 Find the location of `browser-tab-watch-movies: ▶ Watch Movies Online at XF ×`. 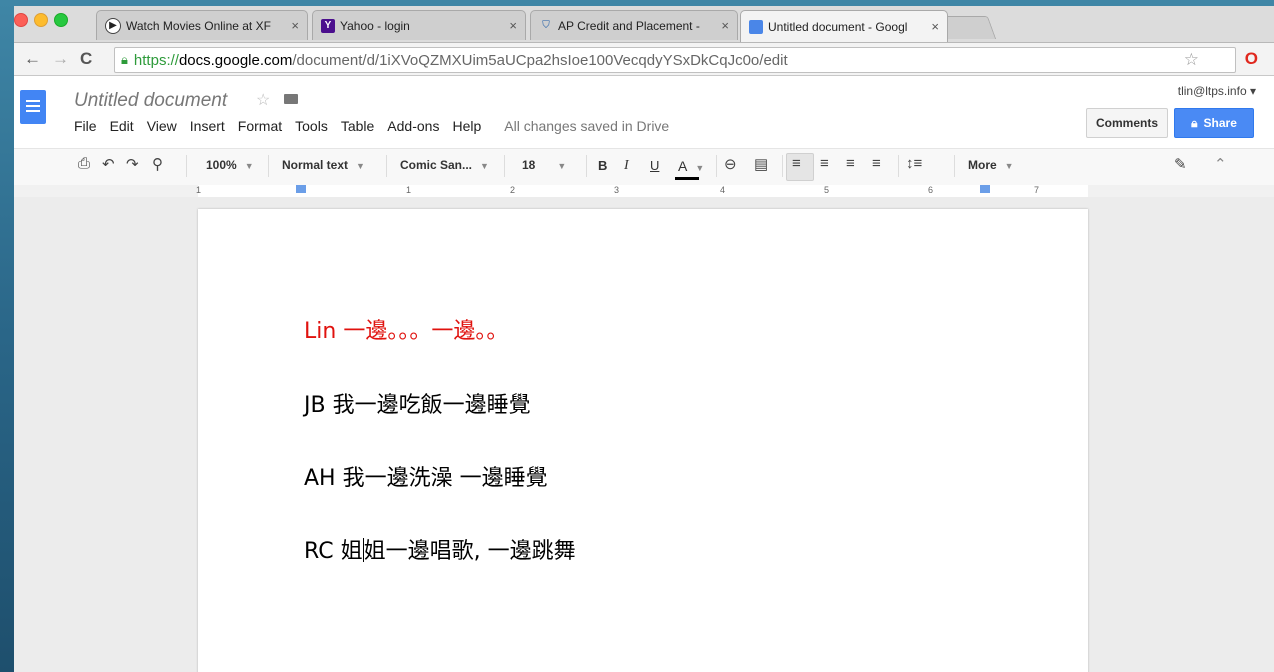

browser-tab-watch-movies: ▶ Watch Movies Online at XF × is located at coordinates (202, 25).